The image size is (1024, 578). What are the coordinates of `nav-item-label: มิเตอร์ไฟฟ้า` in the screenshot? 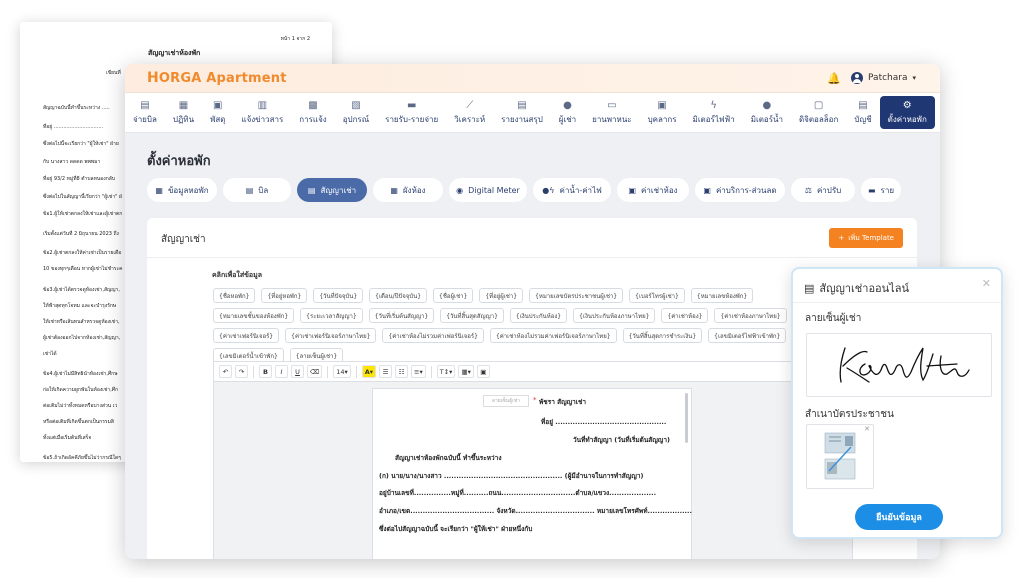 It's located at (713, 119).